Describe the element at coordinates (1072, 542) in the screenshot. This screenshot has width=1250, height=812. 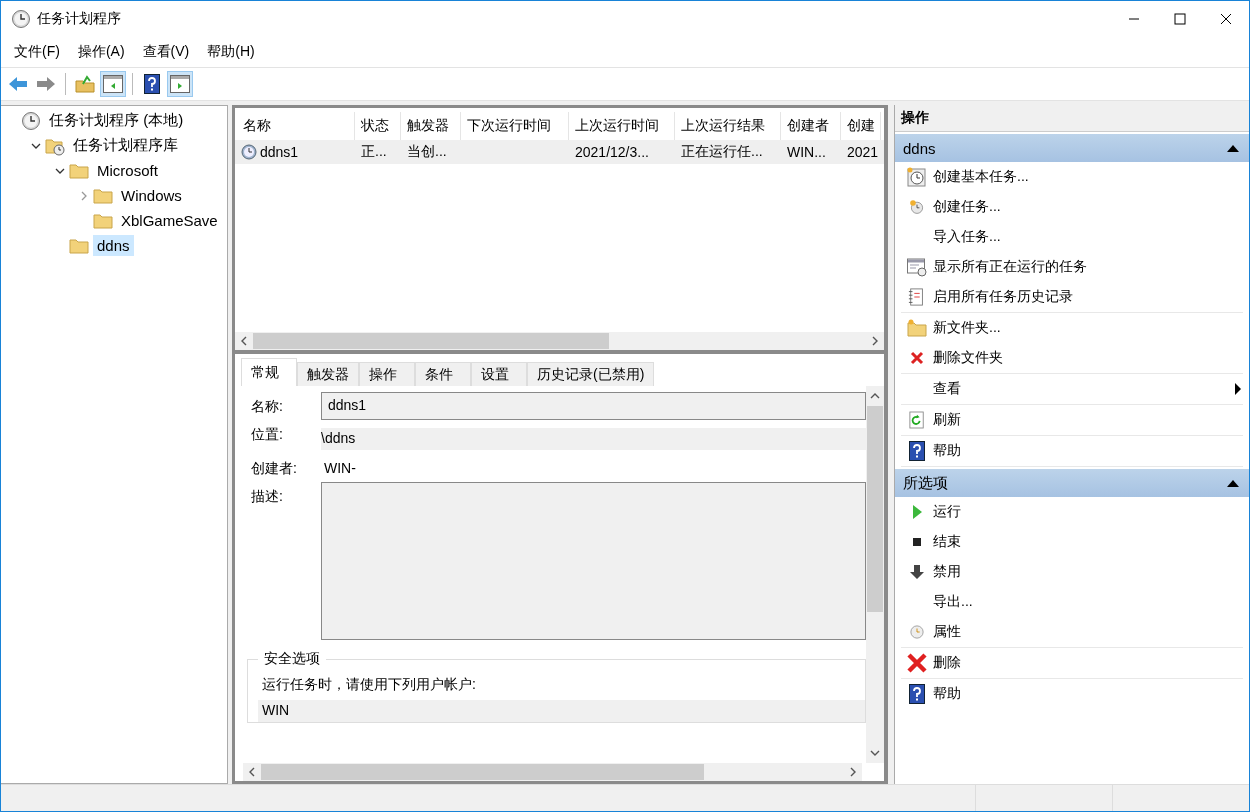
I see `action-item: 结束` at that location.